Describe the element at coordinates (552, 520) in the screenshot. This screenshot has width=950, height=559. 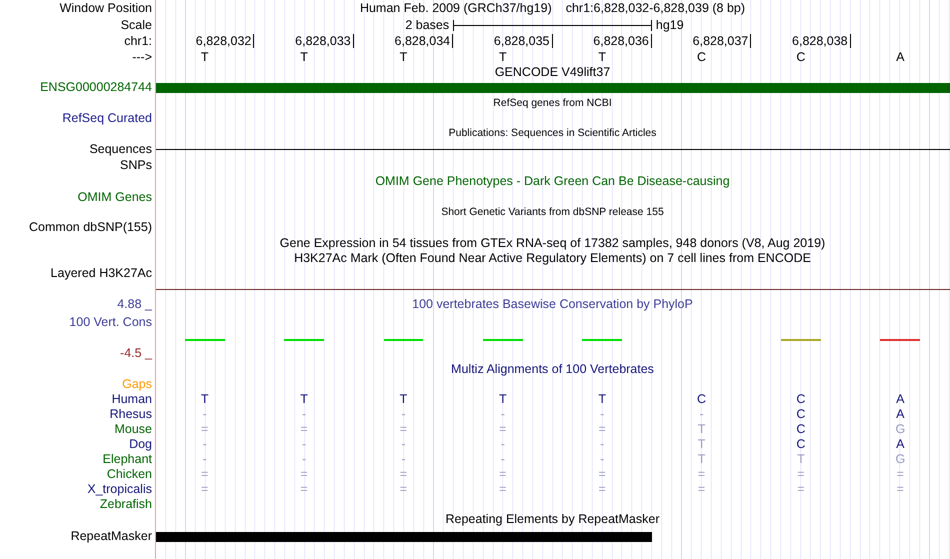
I see `track-title: Repeating Elements by RepeatMasker` at that location.